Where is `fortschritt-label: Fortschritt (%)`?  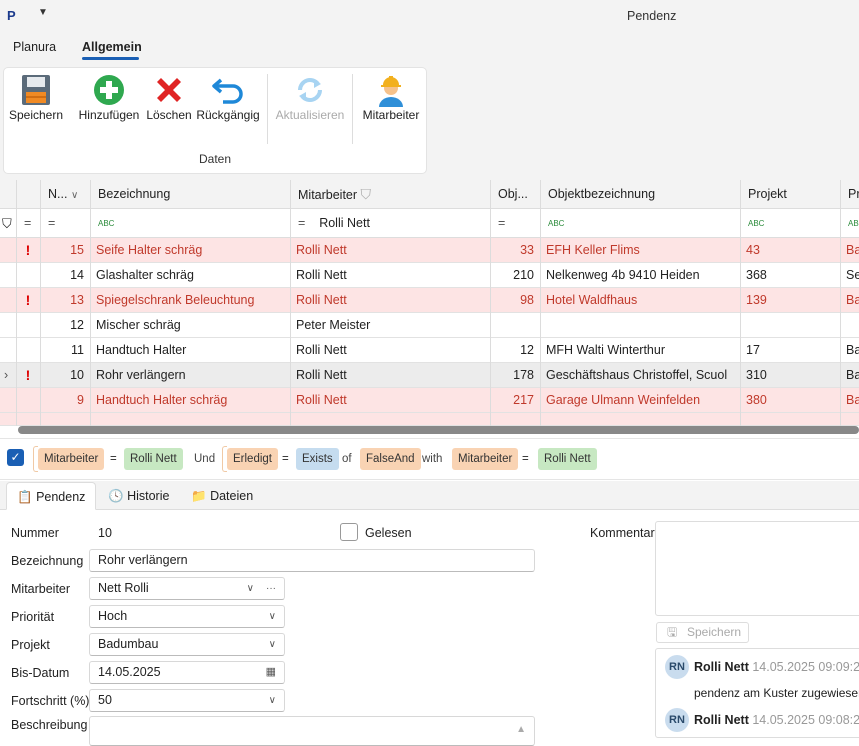
fortschritt-label: Fortschritt (%) is located at coordinates (50, 701).